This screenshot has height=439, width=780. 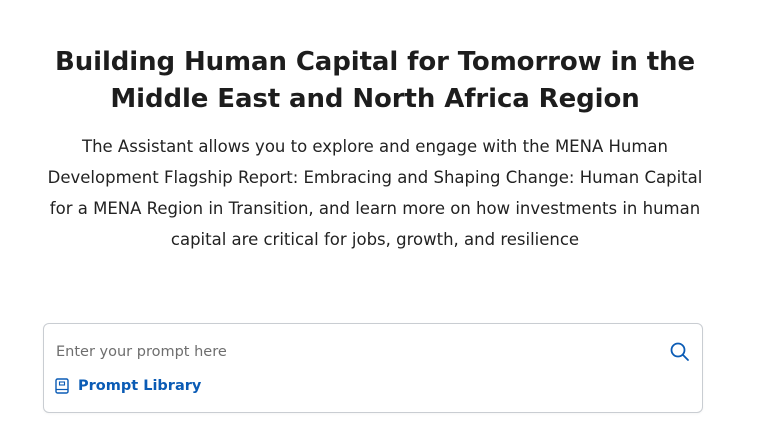 I want to click on prompt-input, so click(x=351, y=352).